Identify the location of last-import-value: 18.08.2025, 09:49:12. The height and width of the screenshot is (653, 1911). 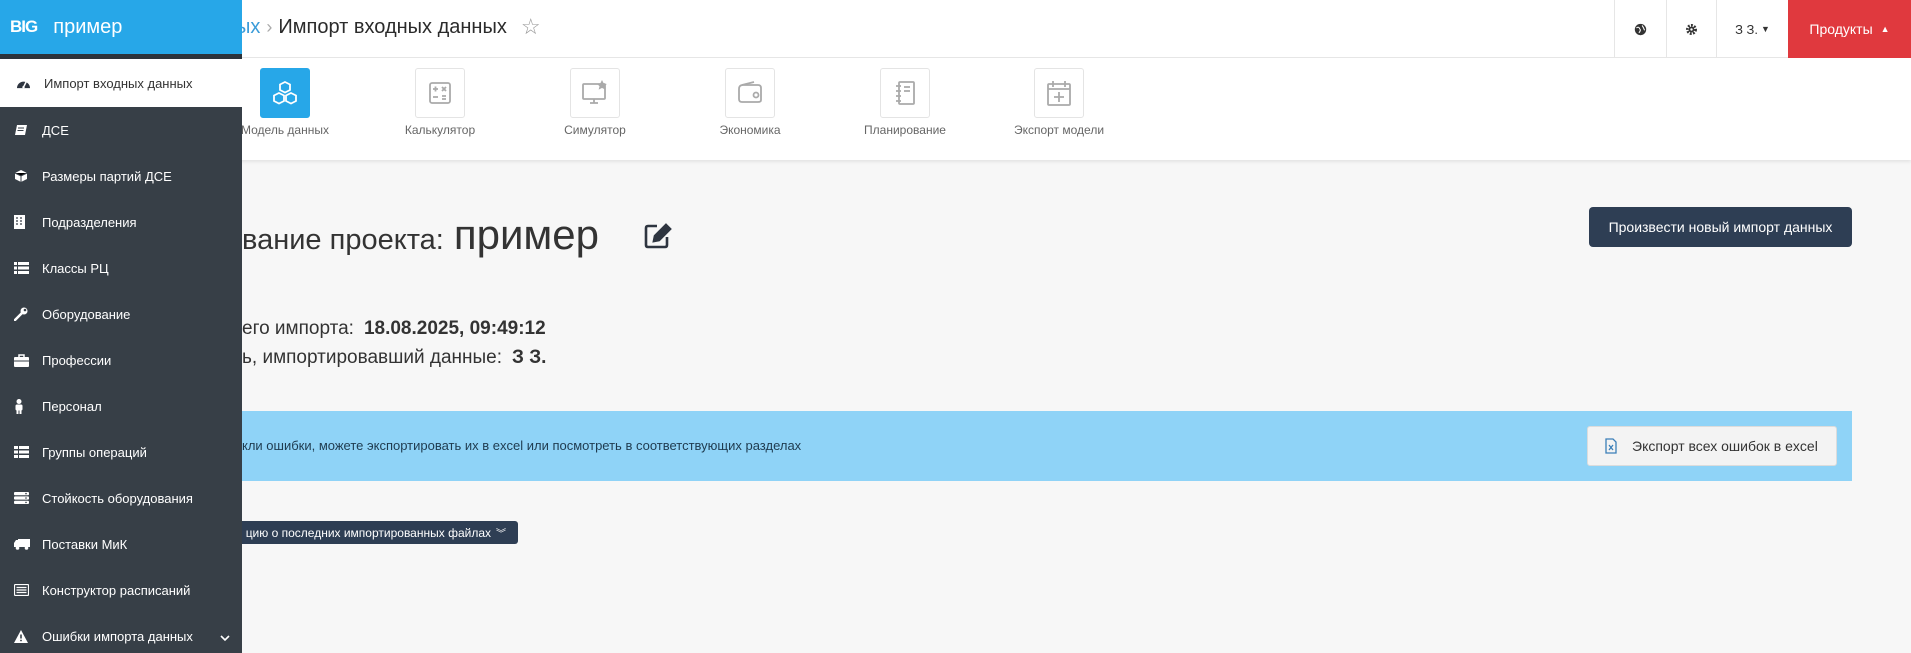
(454, 328).